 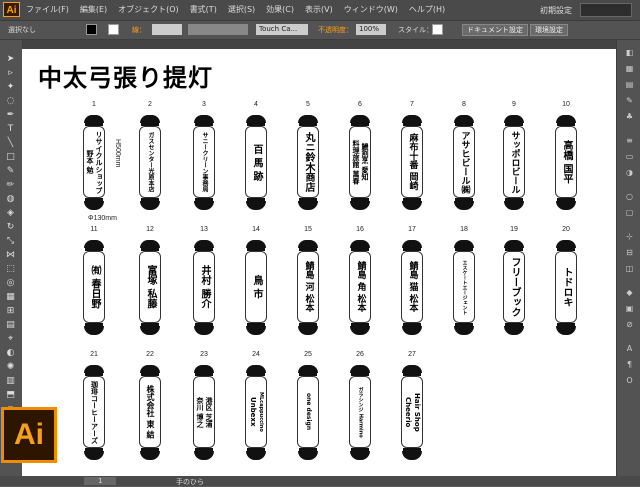 I want to click on stroke-panel-icon: ≡, so click(x=629, y=140).